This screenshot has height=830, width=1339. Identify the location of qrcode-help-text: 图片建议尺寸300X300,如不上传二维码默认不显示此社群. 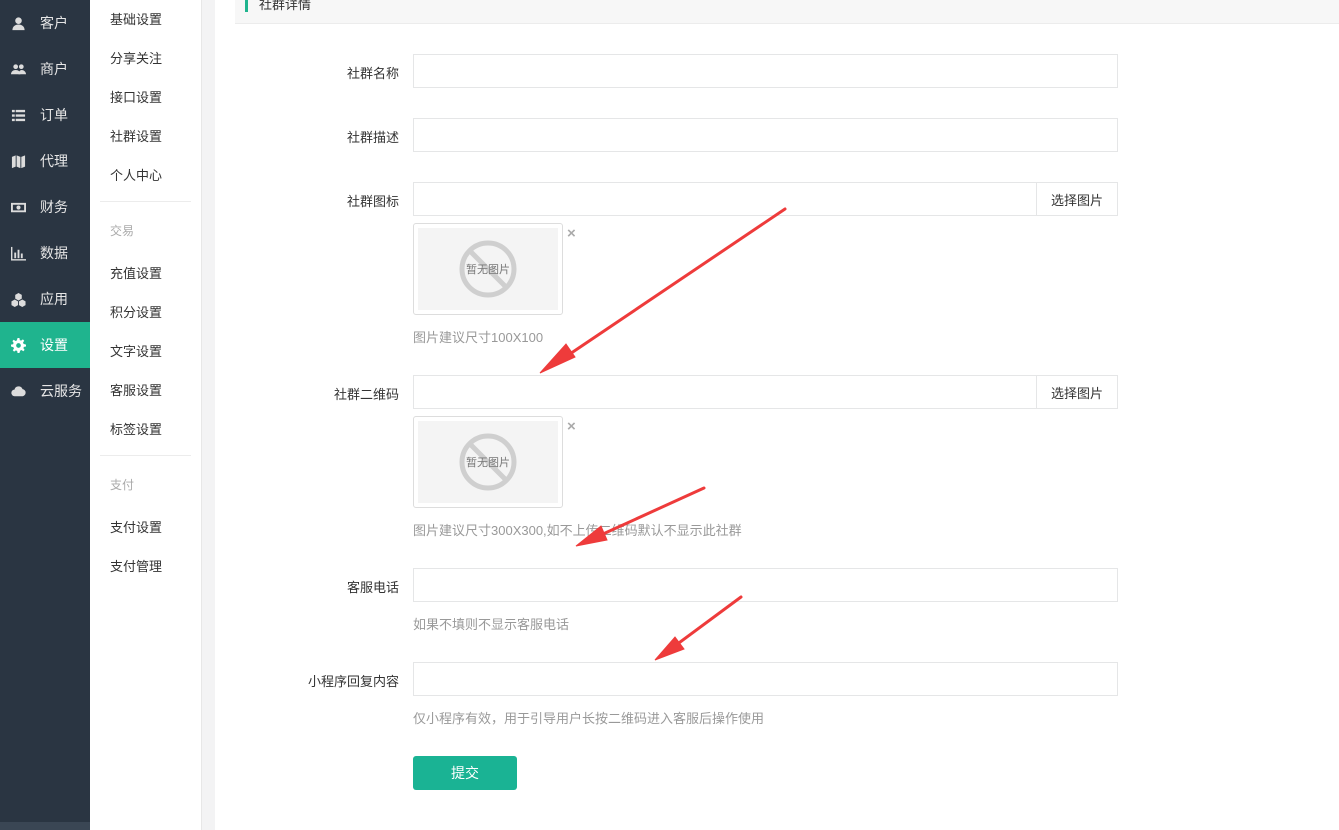
(577, 530).